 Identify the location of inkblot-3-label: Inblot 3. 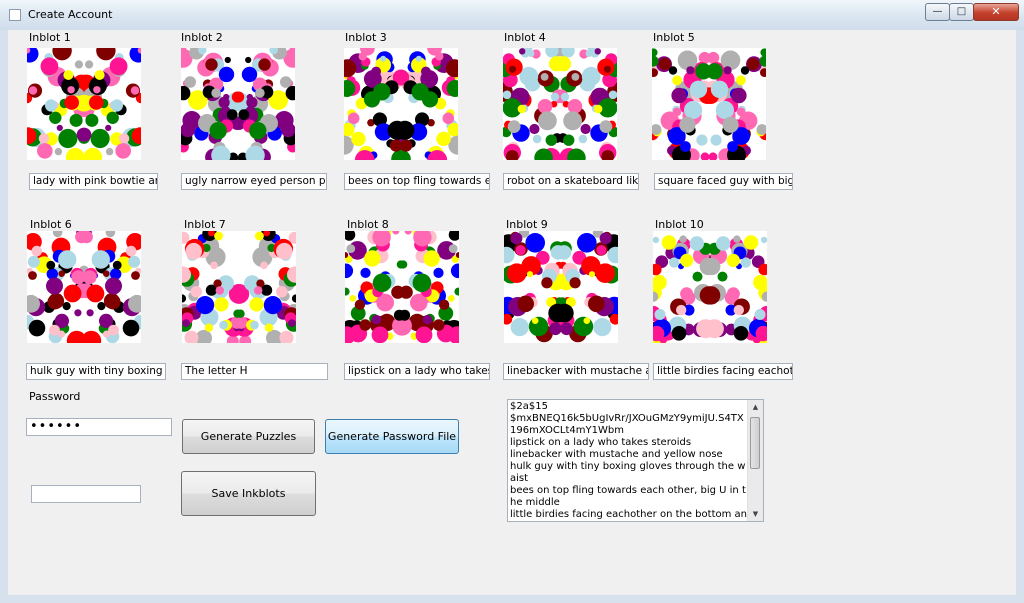
(366, 37).